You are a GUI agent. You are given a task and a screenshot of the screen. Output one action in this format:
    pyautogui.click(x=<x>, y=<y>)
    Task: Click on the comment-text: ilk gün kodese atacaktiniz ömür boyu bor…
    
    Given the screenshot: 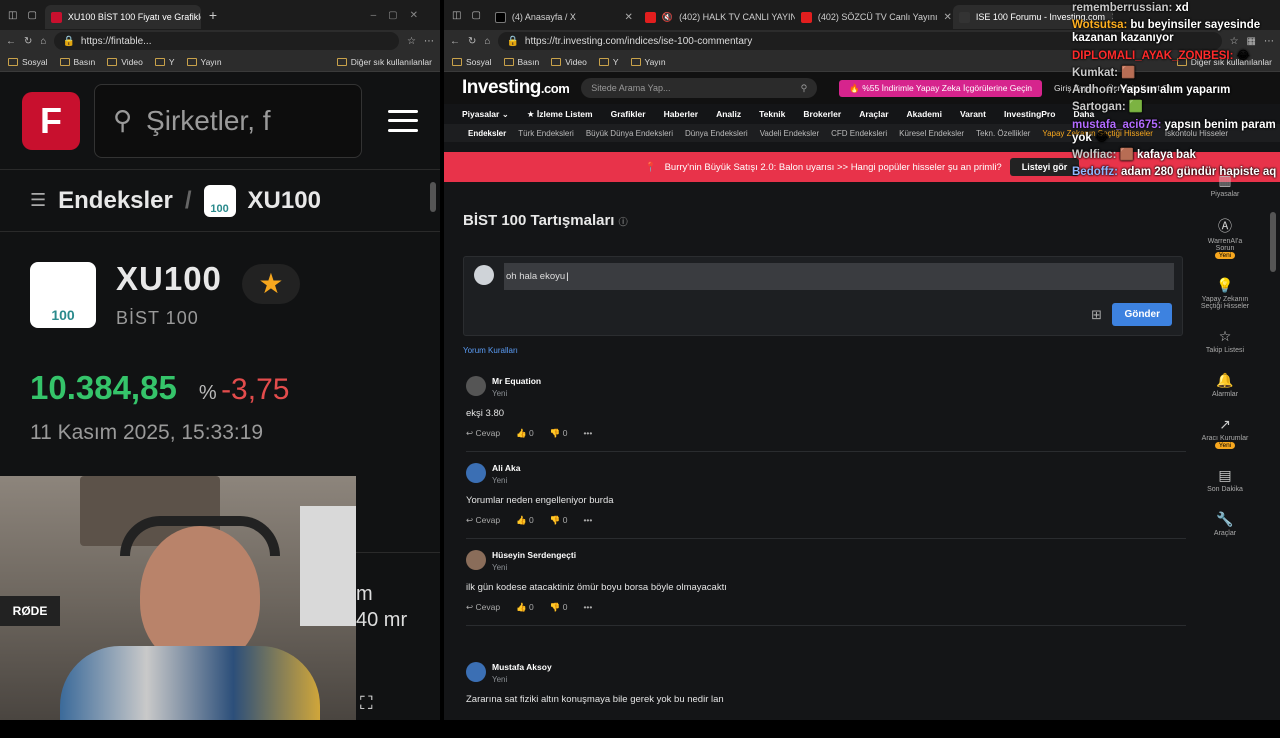 What is the action you would take?
    pyautogui.click(x=596, y=587)
    